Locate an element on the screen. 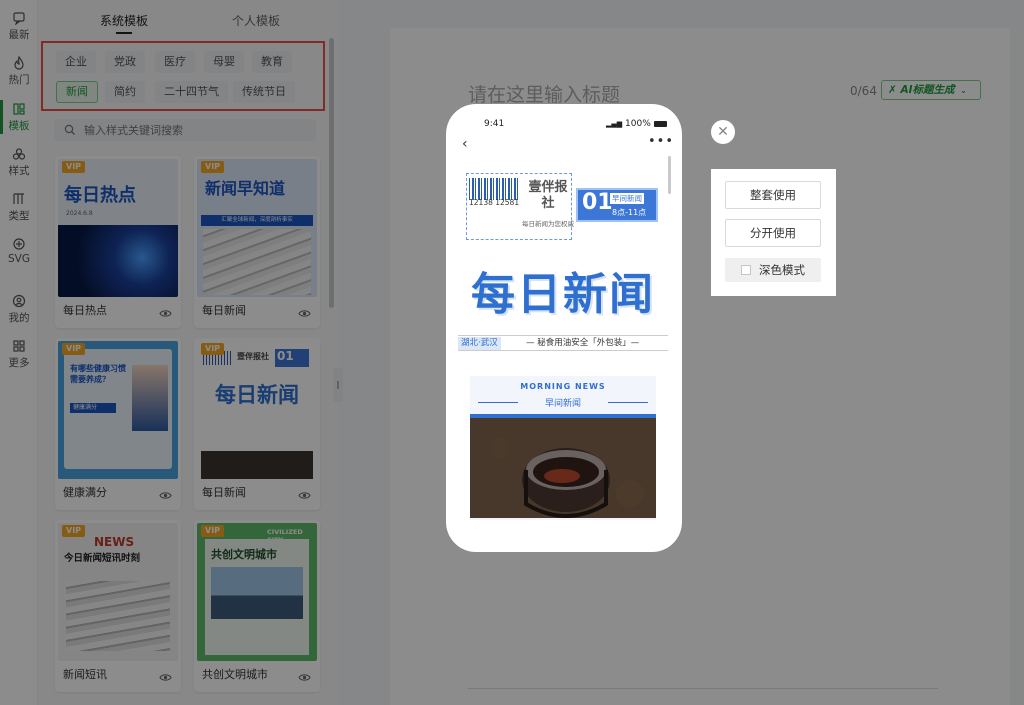 This screenshot has width=1024, height=705. dark-mode-toggle: 深色模式 is located at coordinates (773, 270).